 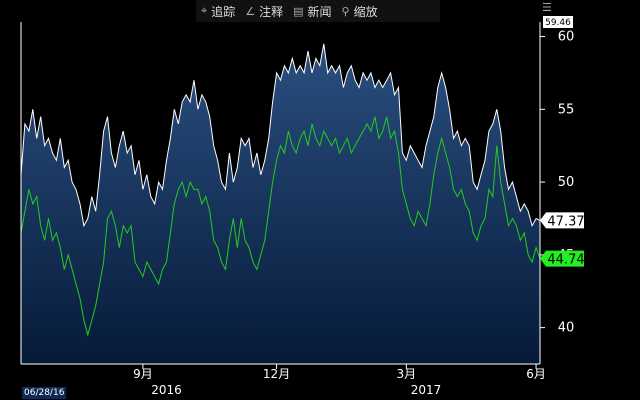 What do you see at coordinates (276, 374) in the screenshot?
I see `x-tick-label: 12月` at bounding box center [276, 374].